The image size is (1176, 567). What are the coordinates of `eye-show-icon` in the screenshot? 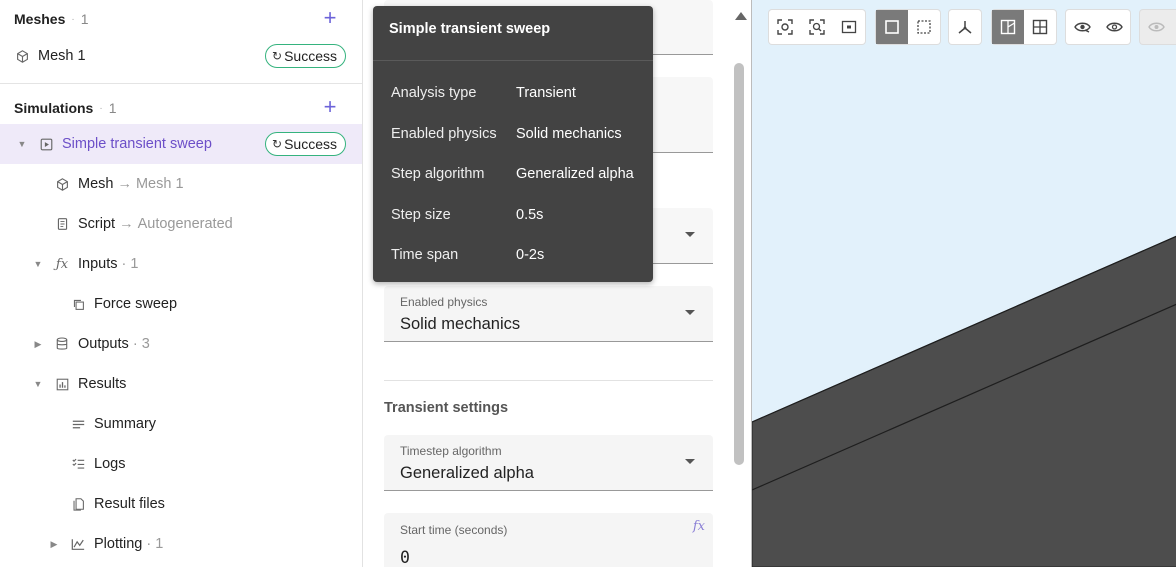 It's located at (1114, 27).